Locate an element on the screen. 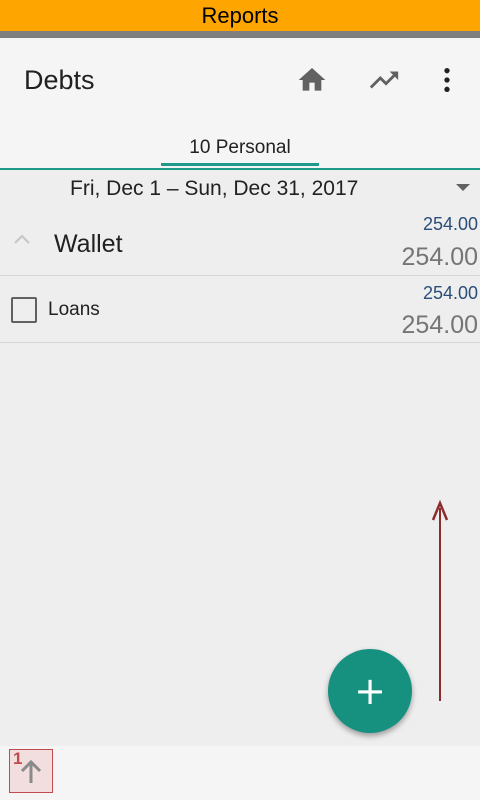  tab-personal: 10 Personal is located at coordinates (240, 145).